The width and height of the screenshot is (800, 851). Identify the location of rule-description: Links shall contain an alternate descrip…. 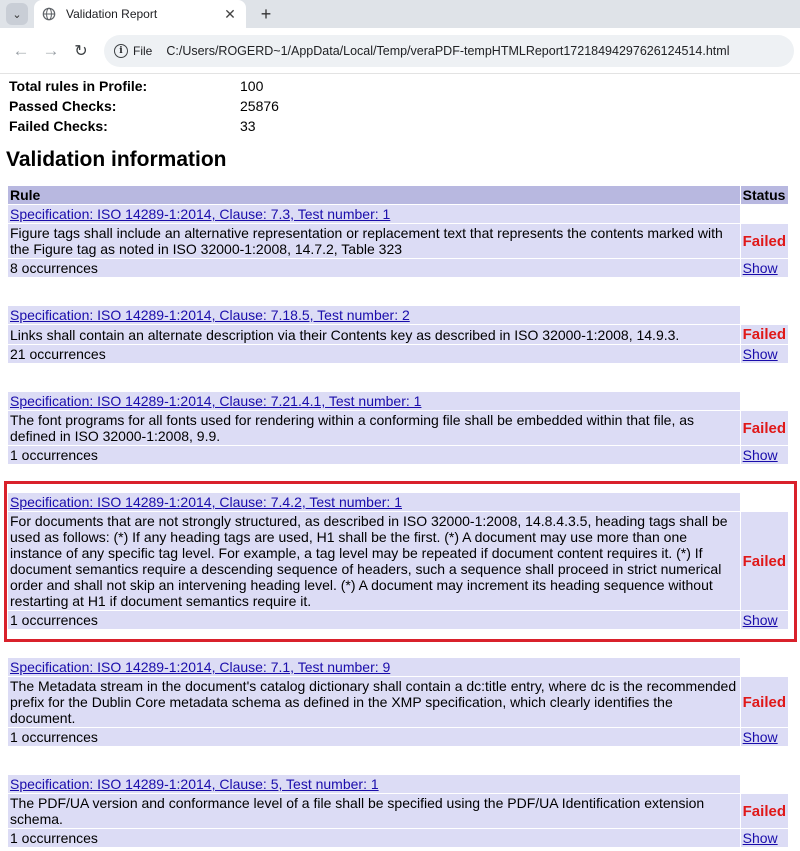
(374, 334).